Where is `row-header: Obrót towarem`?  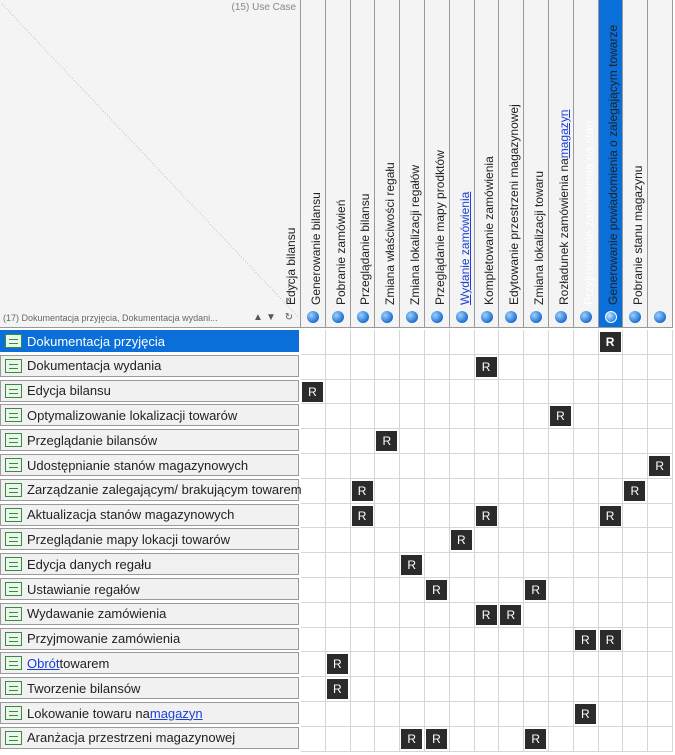
row-header: Obrót towarem is located at coordinates (149, 663).